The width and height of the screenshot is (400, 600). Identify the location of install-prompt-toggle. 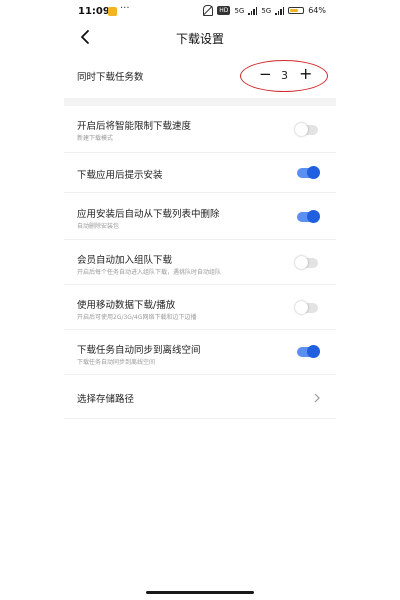
(308, 172).